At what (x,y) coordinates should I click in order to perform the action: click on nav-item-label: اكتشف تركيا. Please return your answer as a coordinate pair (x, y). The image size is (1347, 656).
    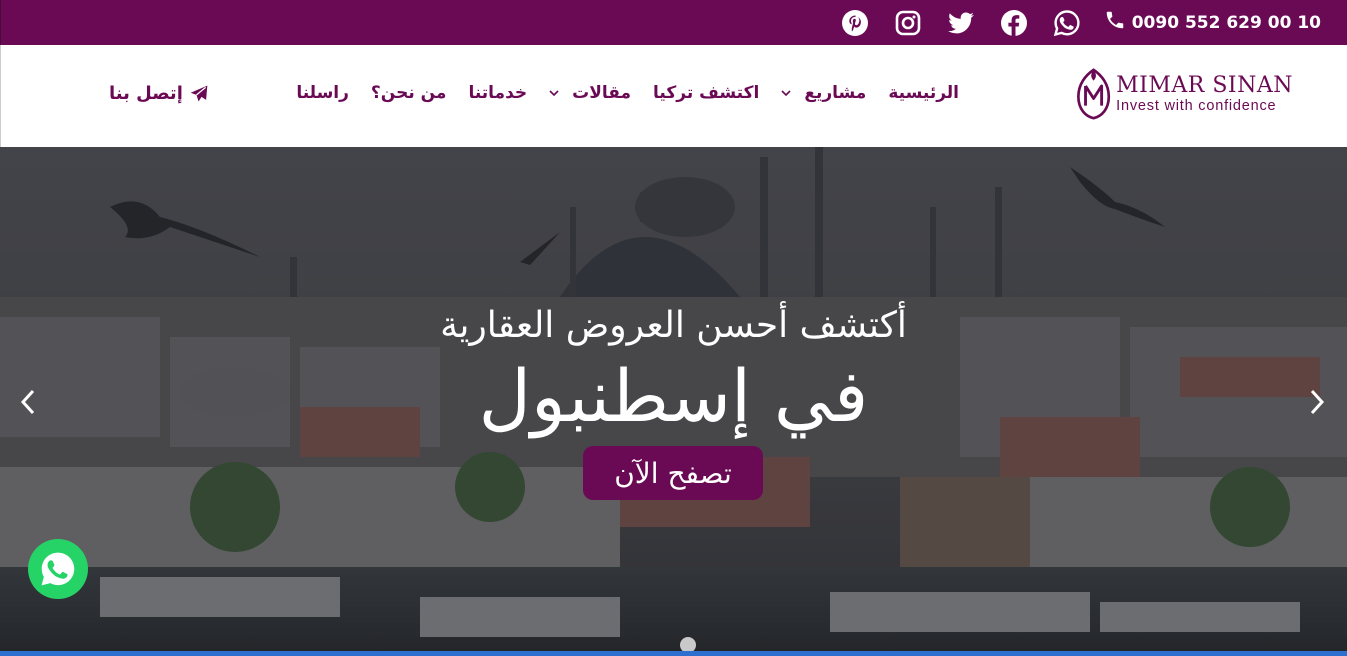
    Looking at the image, I should click on (706, 93).